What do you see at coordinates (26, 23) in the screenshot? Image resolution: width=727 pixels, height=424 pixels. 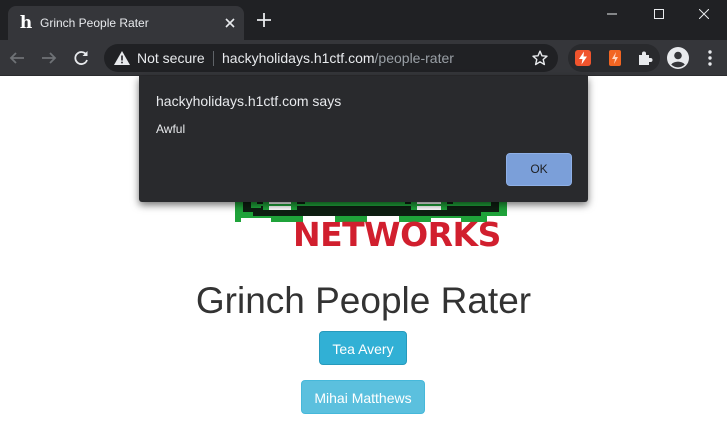 I see `tab-favicon-icon: h` at bounding box center [26, 23].